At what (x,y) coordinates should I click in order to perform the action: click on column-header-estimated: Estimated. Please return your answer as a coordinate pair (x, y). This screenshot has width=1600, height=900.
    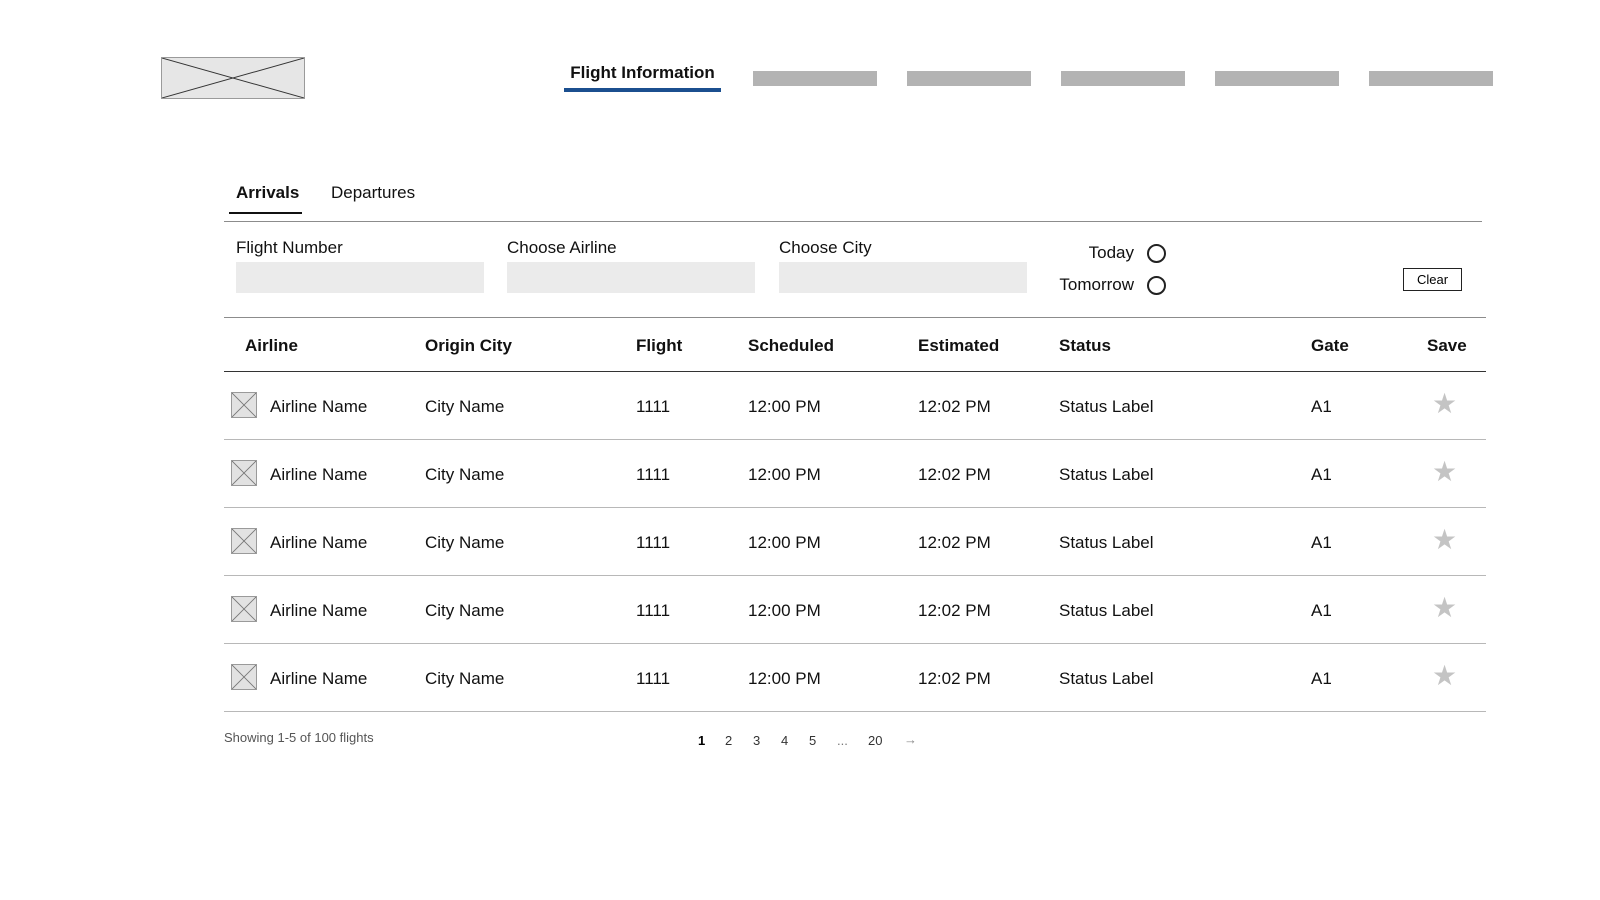
    Looking at the image, I should click on (958, 346).